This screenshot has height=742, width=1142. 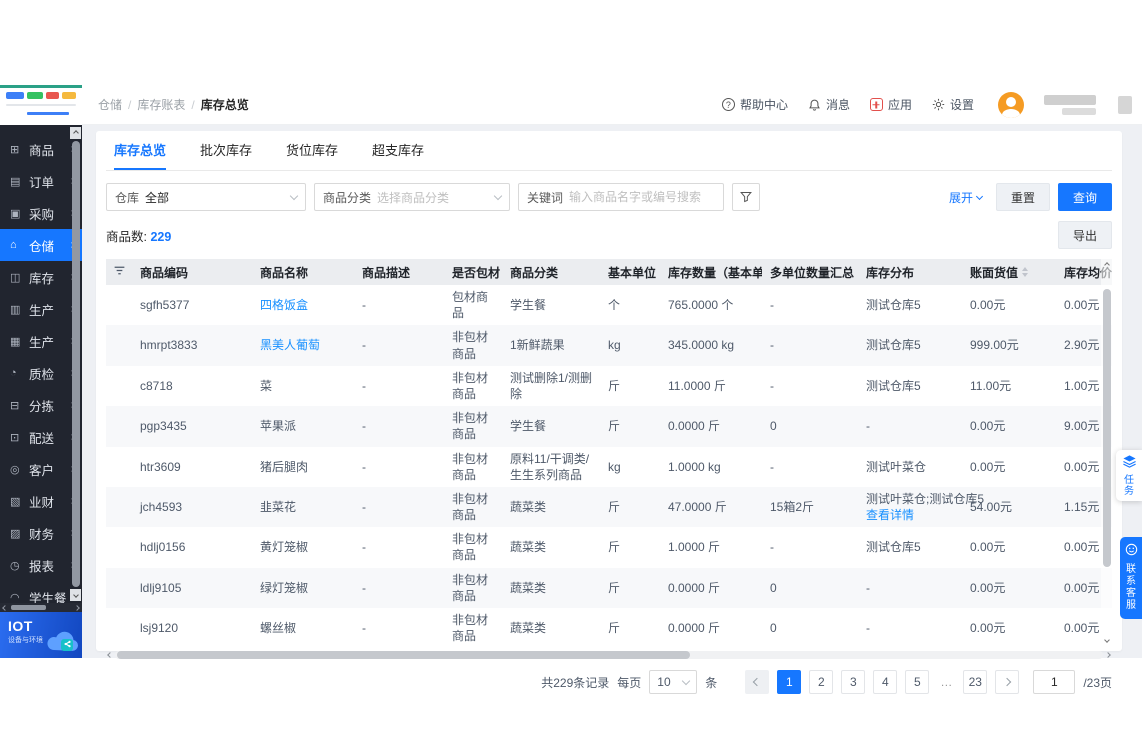 What do you see at coordinates (284, 305) in the screenshot?
I see `product-name-link: 四格饭盒` at bounding box center [284, 305].